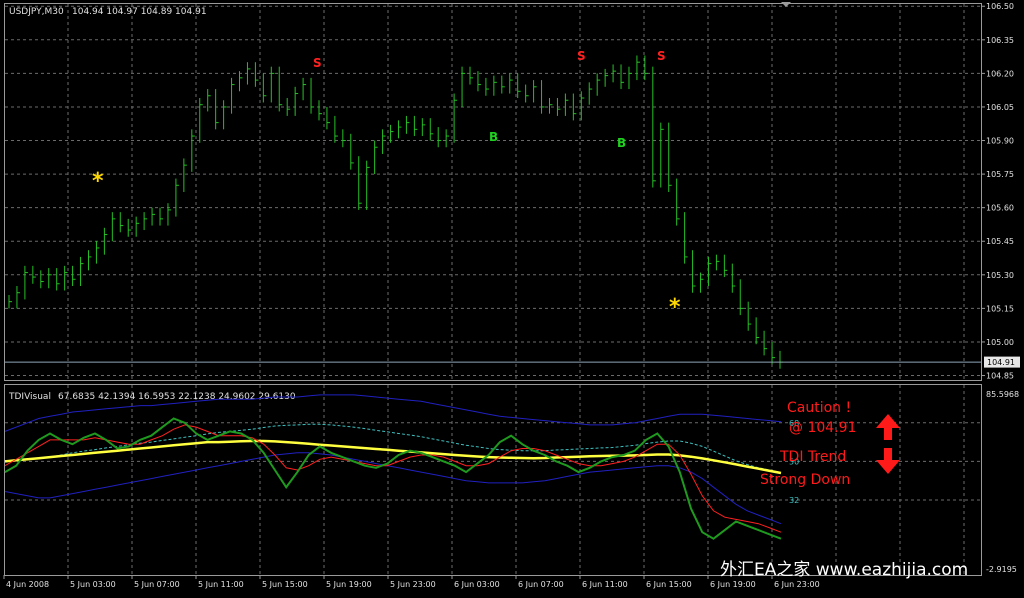 Image resolution: width=1024 pixels, height=598 pixels. What do you see at coordinates (1001, 362) in the screenshot?
I see `current-price-label: 104.91` at bounding box center [1001, 362].